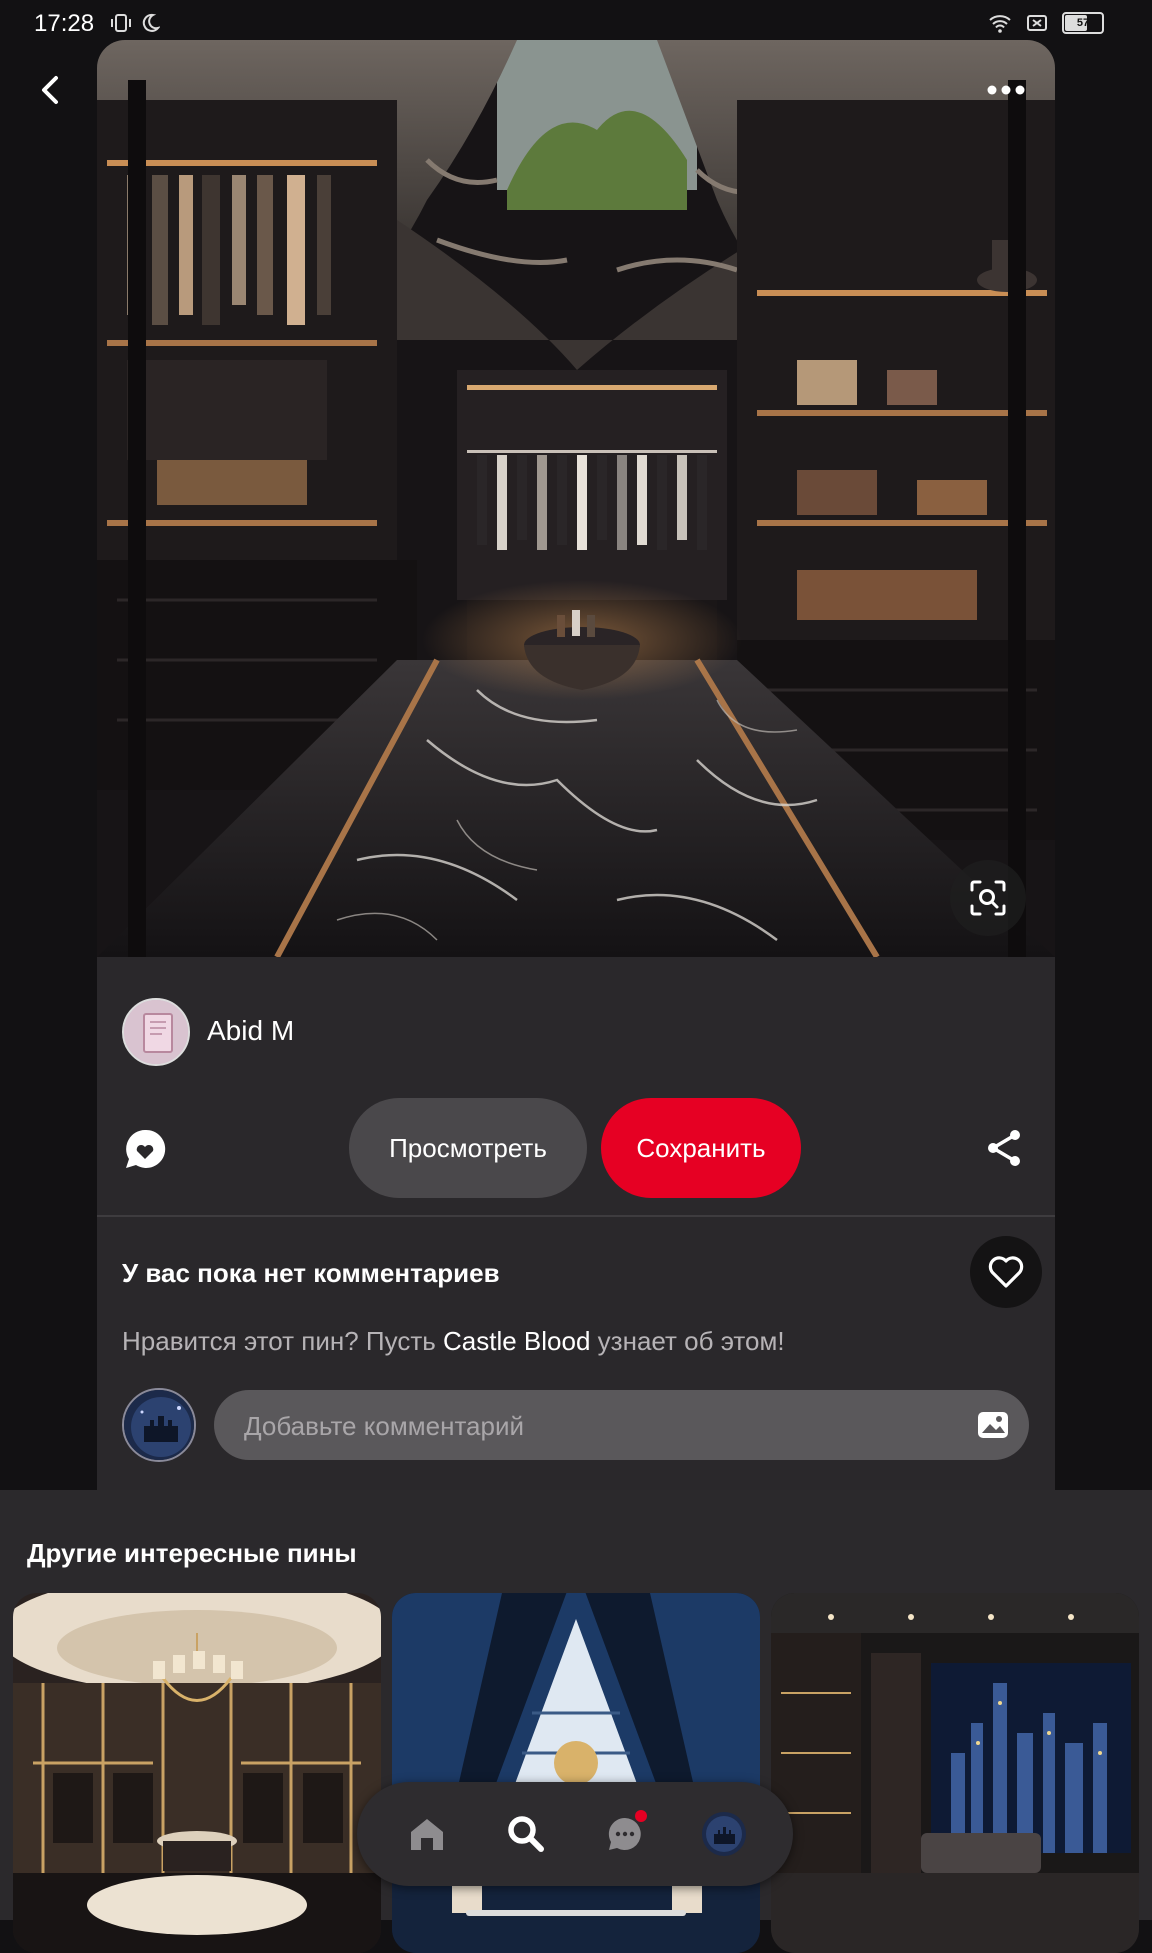 The width and height of the screenshot is (1152, 1953). I want to click on comment-prompt-after: узнает об этом!, so click(687, 1341).